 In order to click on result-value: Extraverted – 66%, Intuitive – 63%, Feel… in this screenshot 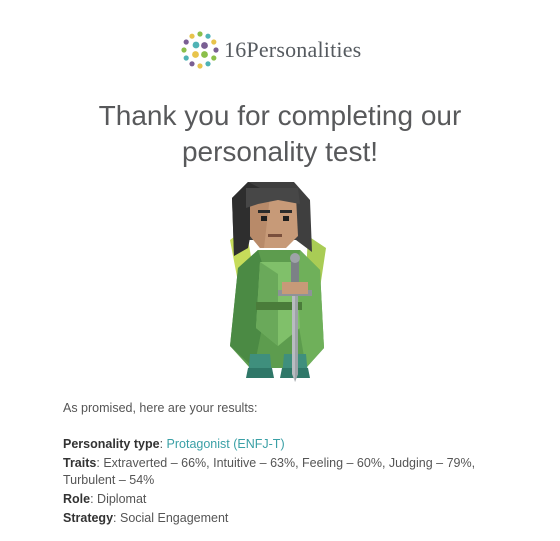, I will do `click(269, 471)`.